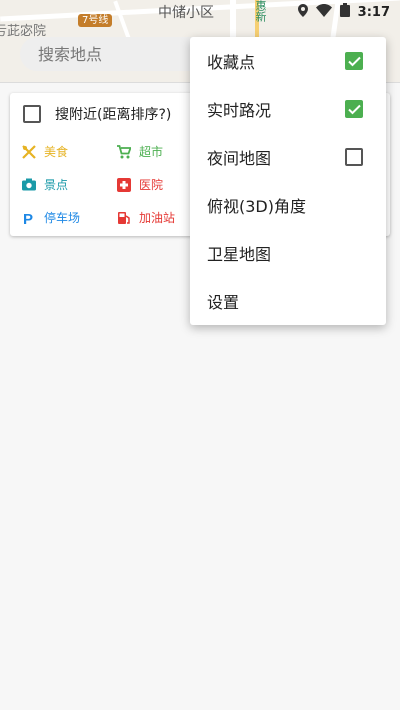  What do you see at coordinates (151, 185) in the screenshot?
I see `category-hospital-label: 医院` at bounding box center [151, 185].